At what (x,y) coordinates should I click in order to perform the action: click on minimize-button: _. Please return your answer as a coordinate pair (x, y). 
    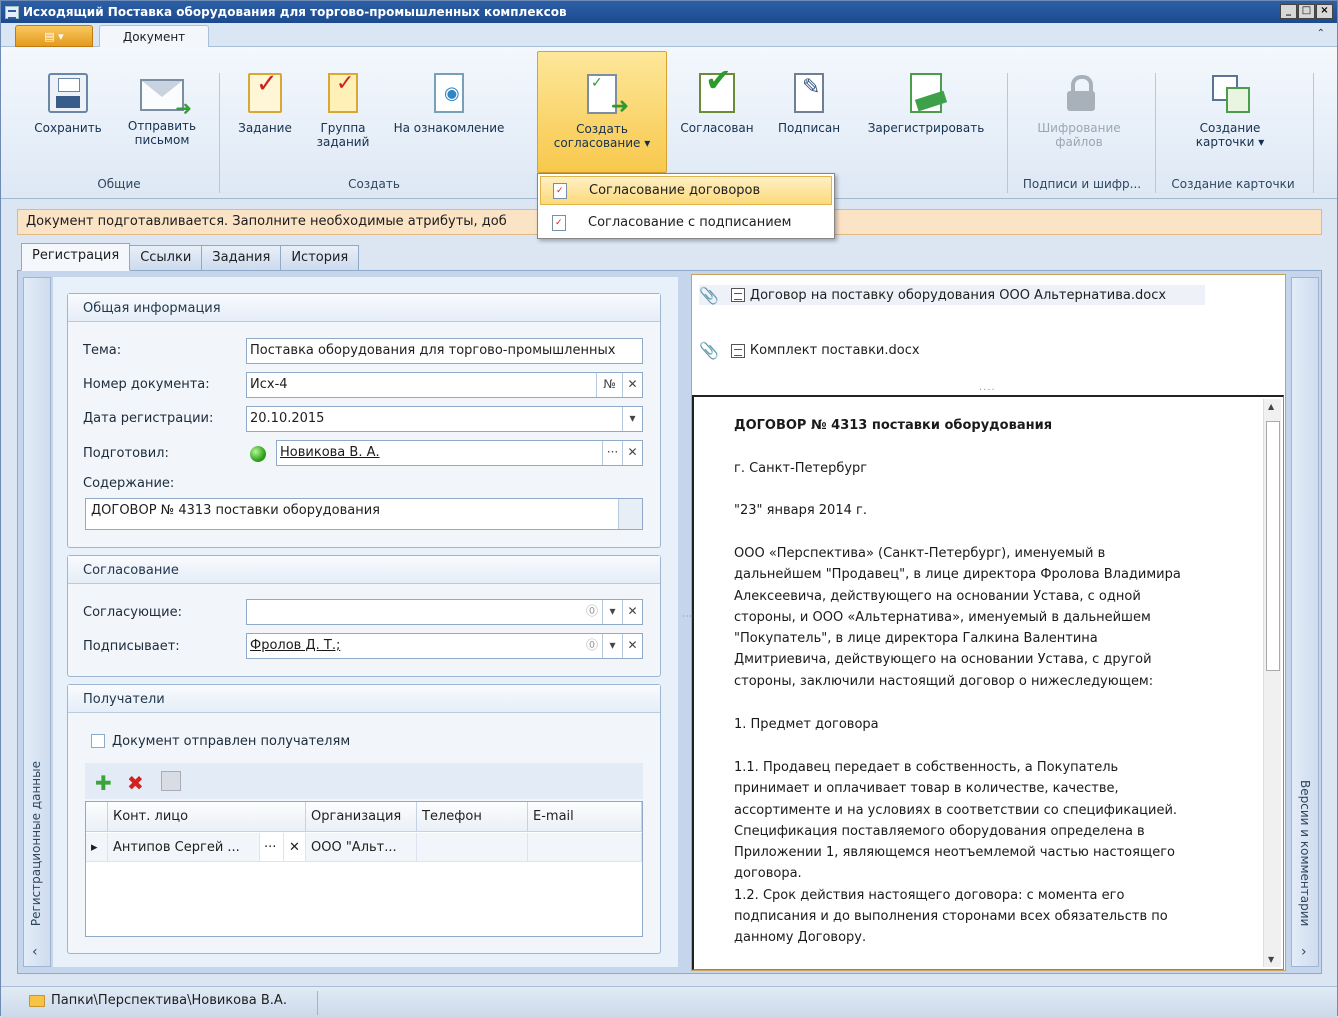
    Looking at the image, I should click on (1288, 11).